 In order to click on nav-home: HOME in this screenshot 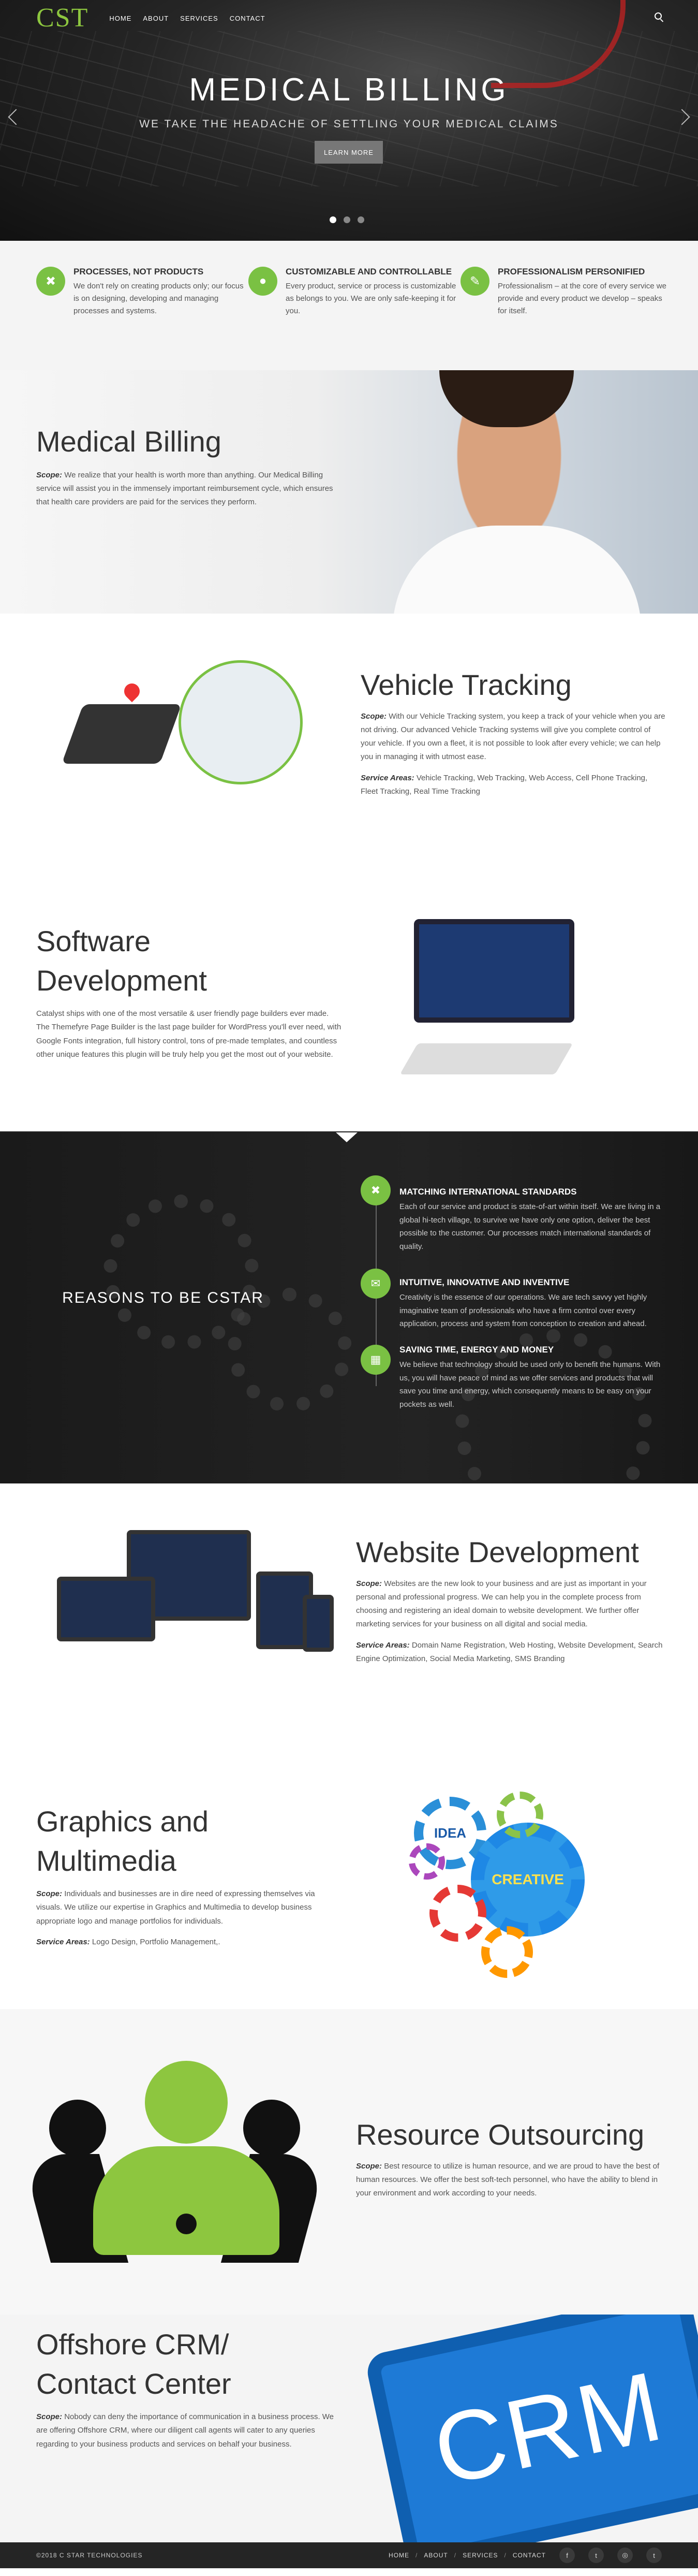, I will do `click(120, 18)`.